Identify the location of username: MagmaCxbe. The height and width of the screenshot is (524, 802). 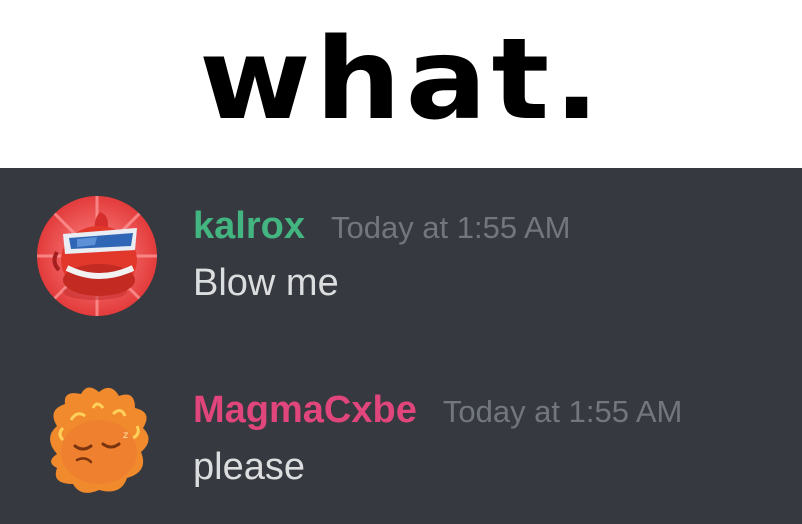
(305, 410).